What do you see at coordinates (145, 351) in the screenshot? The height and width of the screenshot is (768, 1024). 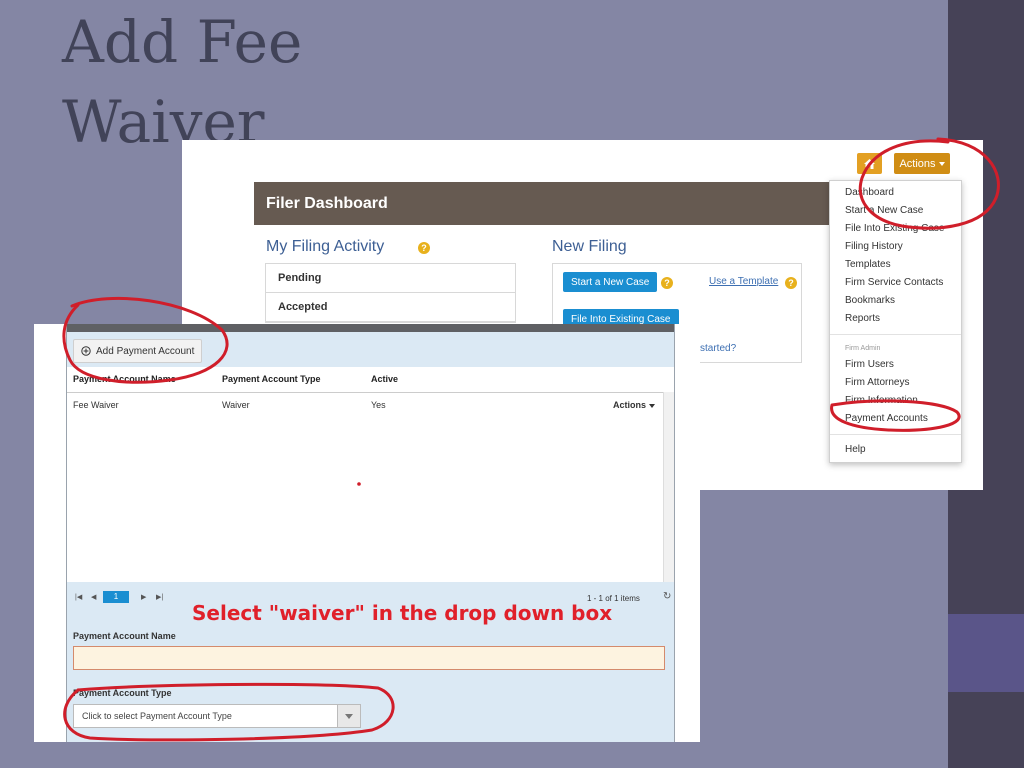 I see `add-payment-account-label: Add Payment Account` at bounding box center [145, 351].